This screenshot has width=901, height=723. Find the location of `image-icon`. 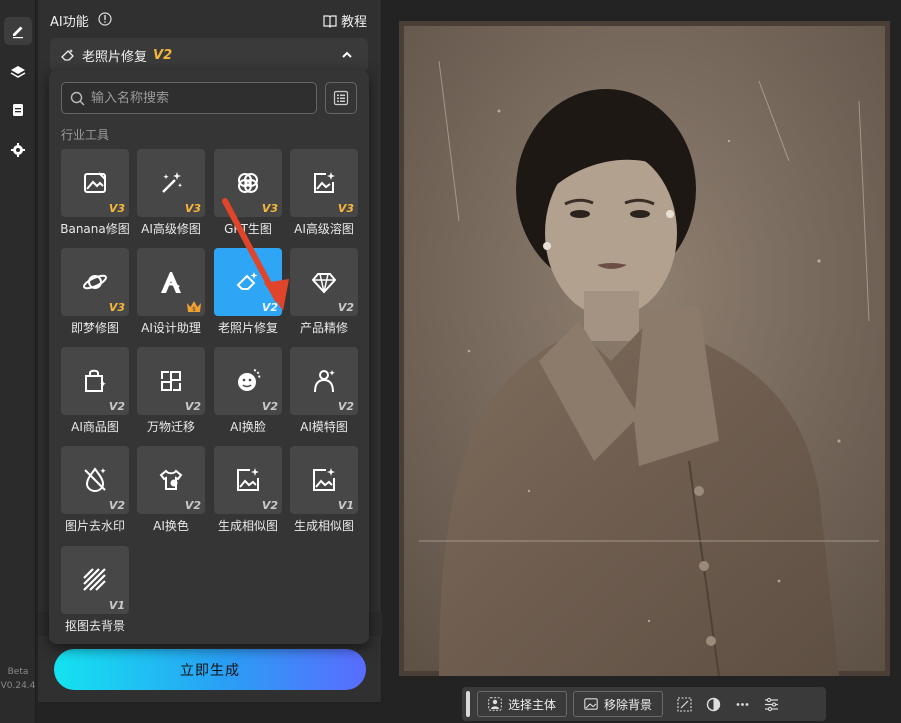

image-icon is located at coordinates (591, 704).